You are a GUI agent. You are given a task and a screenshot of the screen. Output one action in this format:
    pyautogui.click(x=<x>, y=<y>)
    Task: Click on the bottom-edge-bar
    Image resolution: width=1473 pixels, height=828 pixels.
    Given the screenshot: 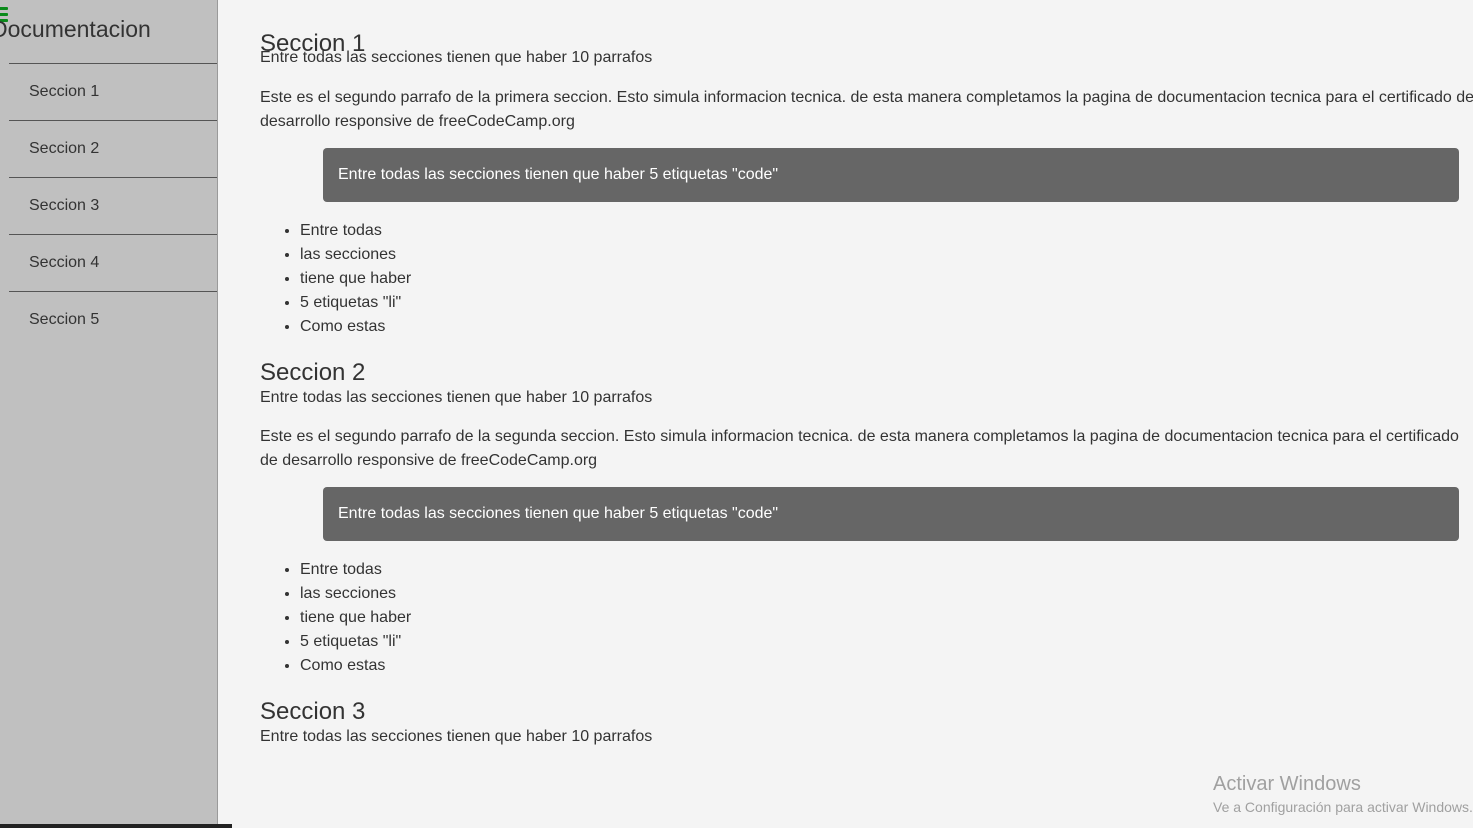 What is the action you would take?
    pyautogui.click(x=116, y=826)
    